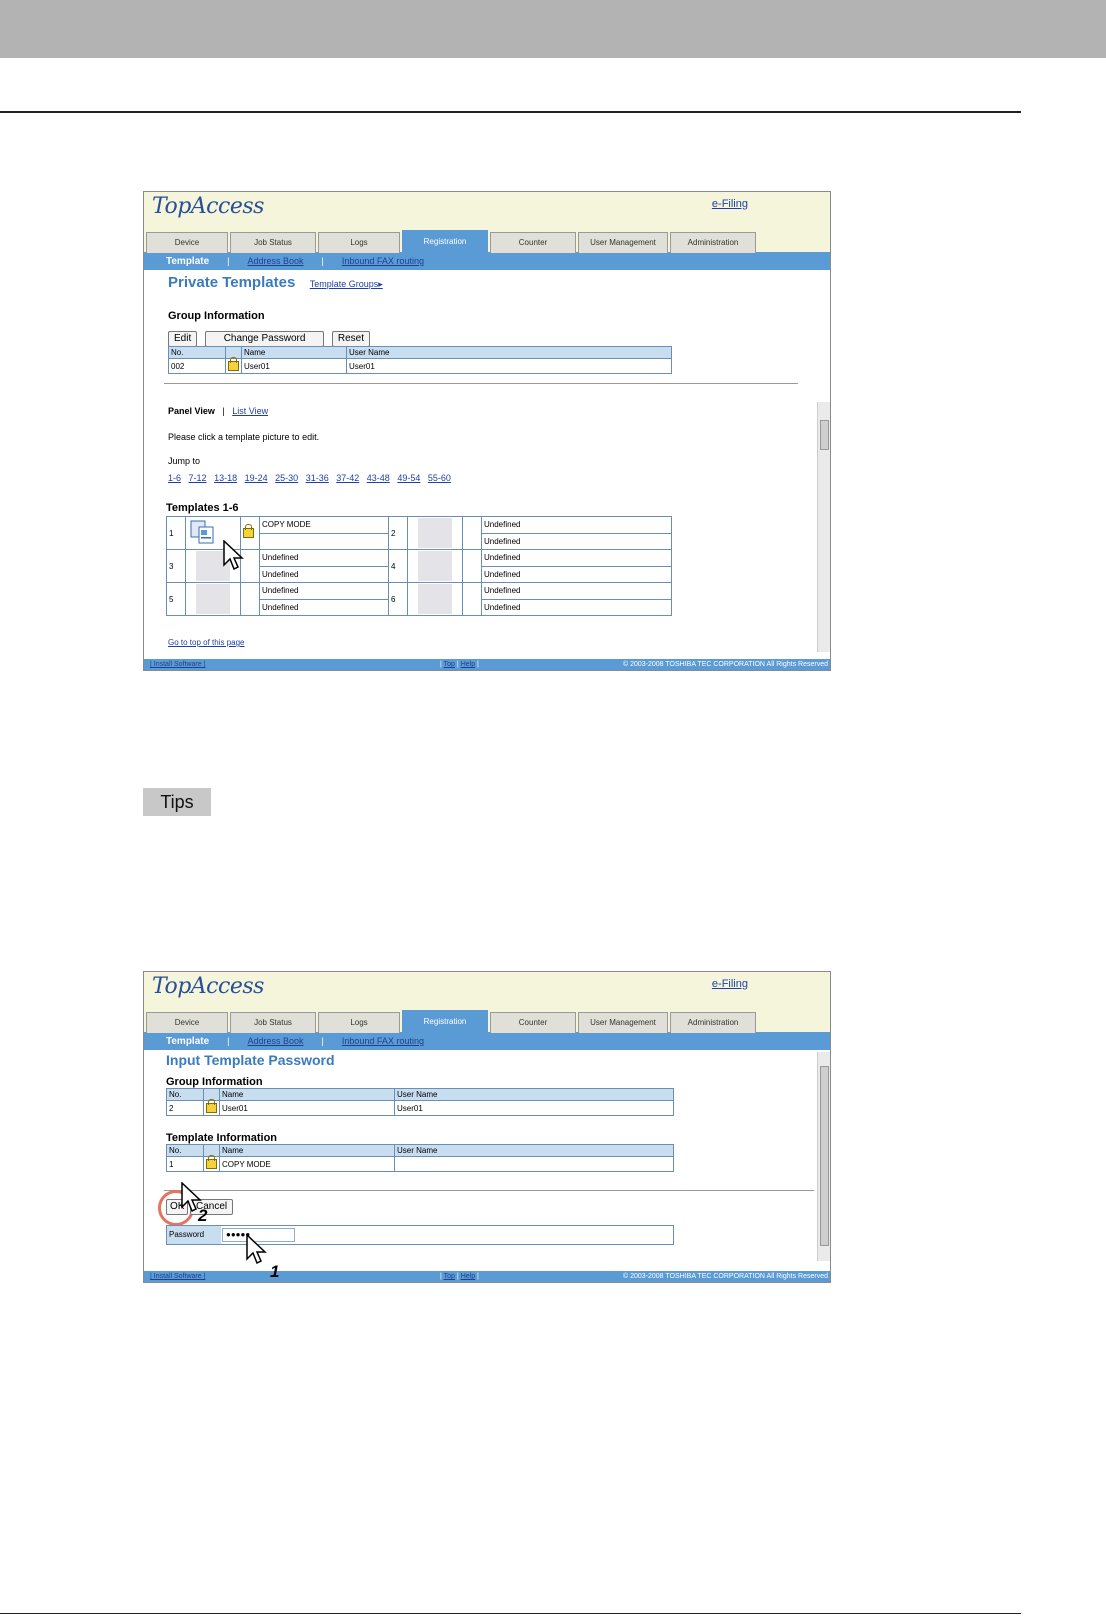 The height and width of the screenshot is (1617, 1106). Describe the element at coordinates (176, 566) in the screenshot. I see `template-no: 3` at that location.